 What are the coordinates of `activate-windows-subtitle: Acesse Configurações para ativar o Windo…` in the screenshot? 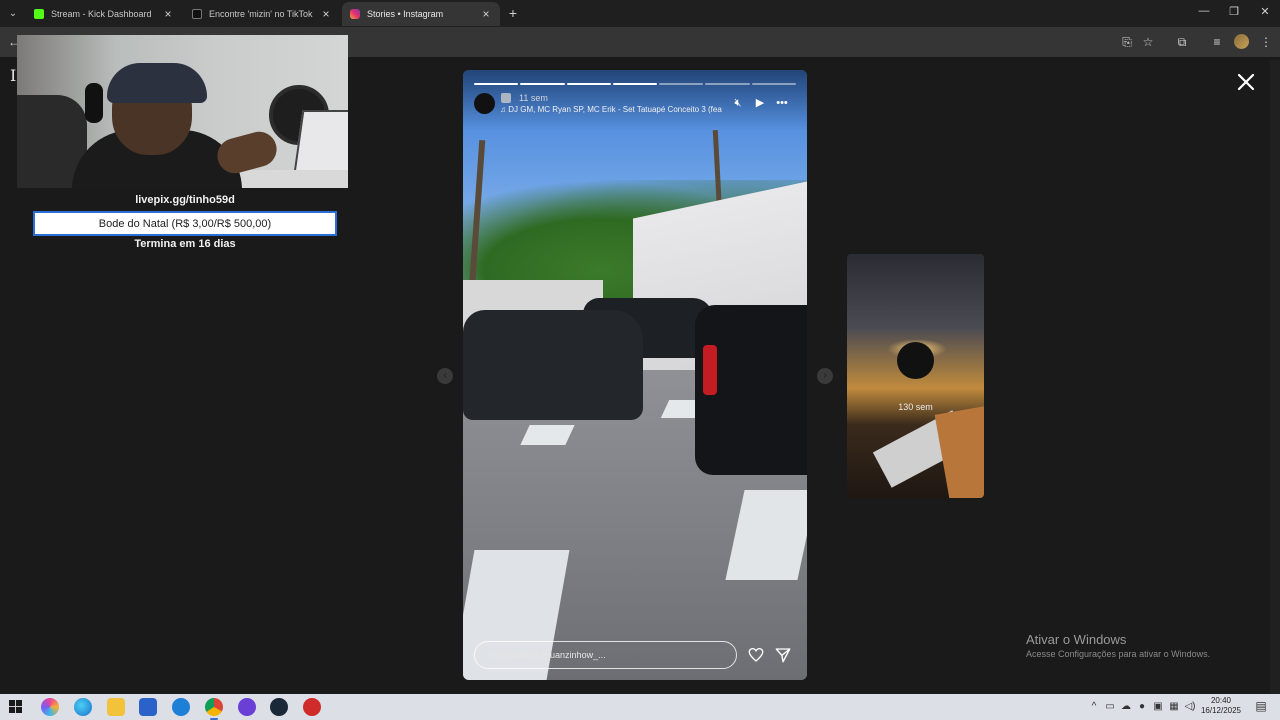 It's located at (1118, 654).